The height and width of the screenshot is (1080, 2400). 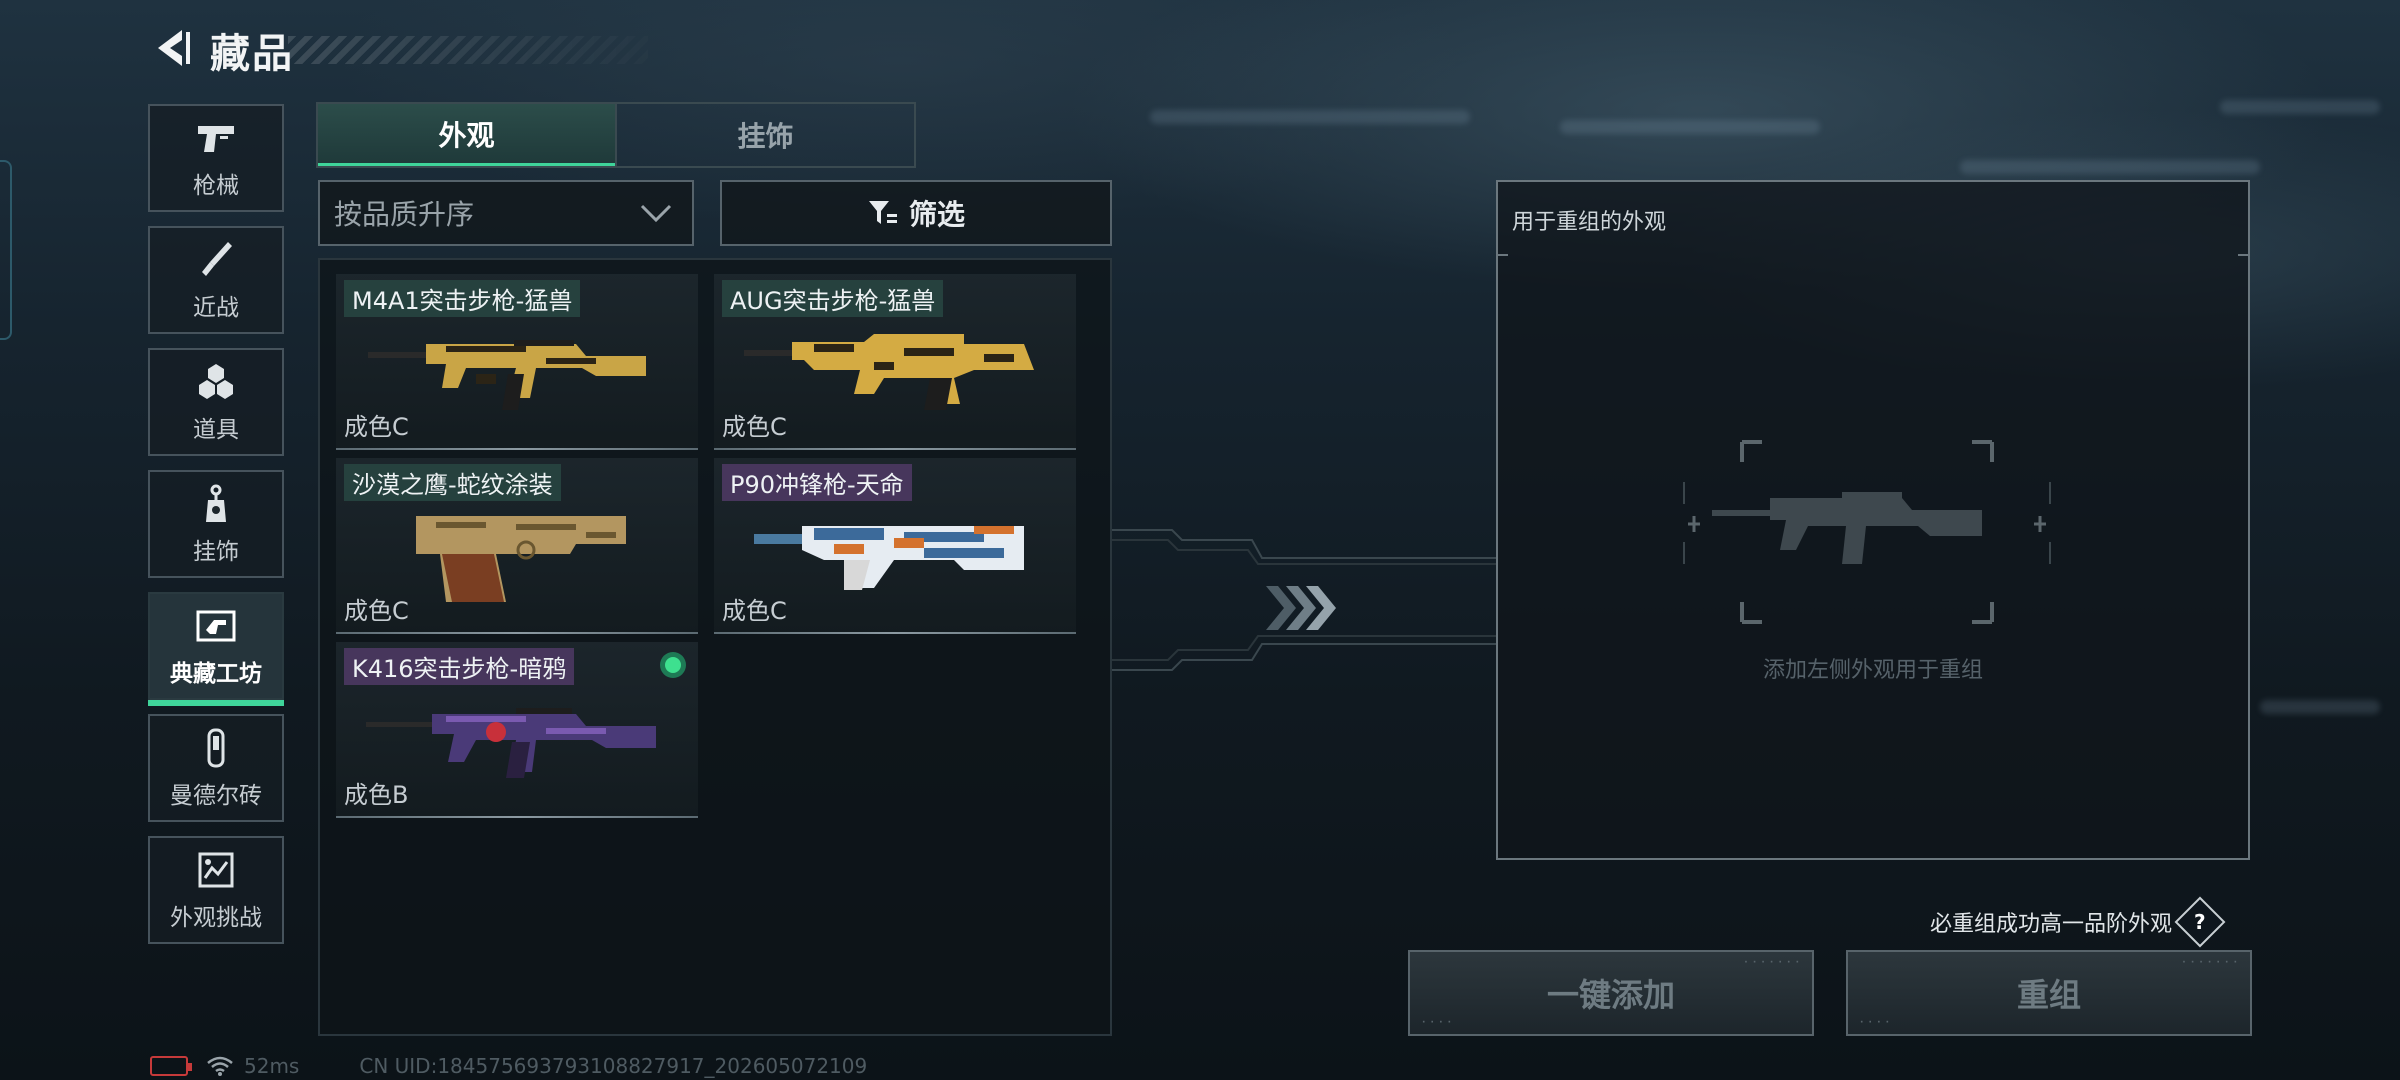 I want to click on sidebar-item-items: 道具, so click(x=216, y=402).